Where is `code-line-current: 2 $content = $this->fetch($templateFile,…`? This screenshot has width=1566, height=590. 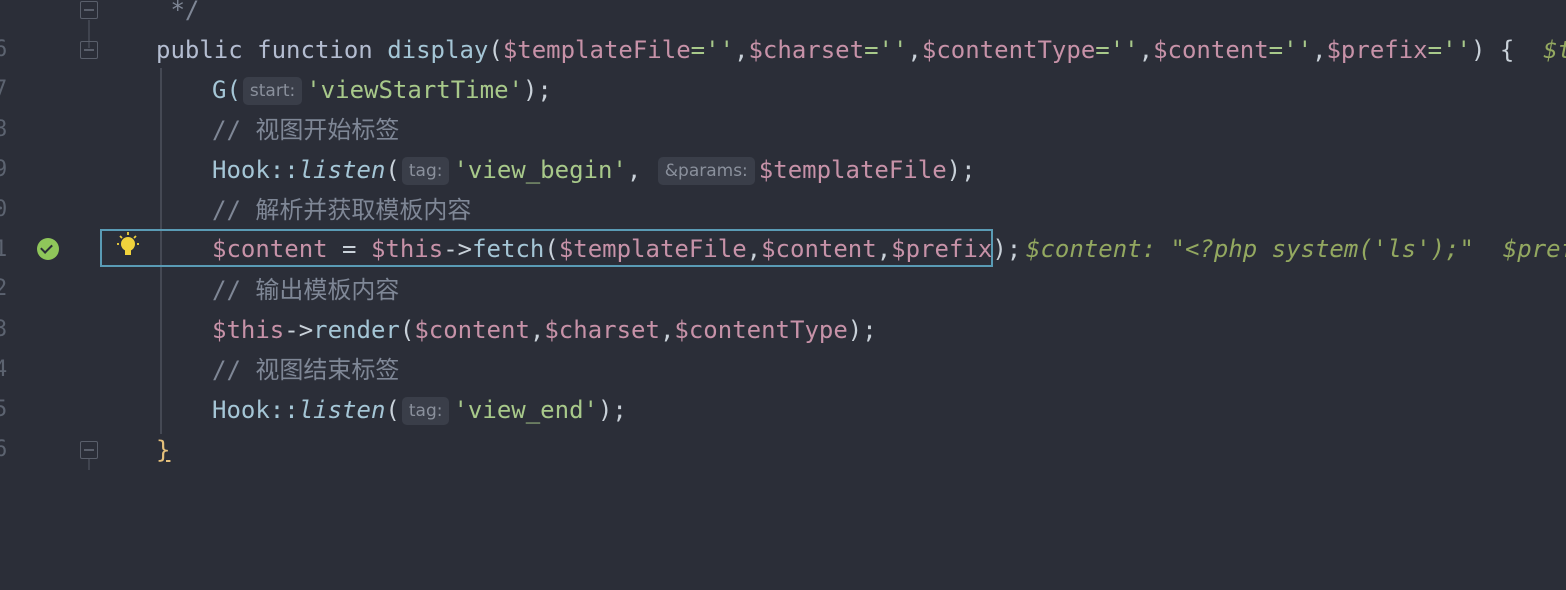
code-line-current: 2 $content = $this->fetch($templateFile,… is located at coordinates (783, 265).